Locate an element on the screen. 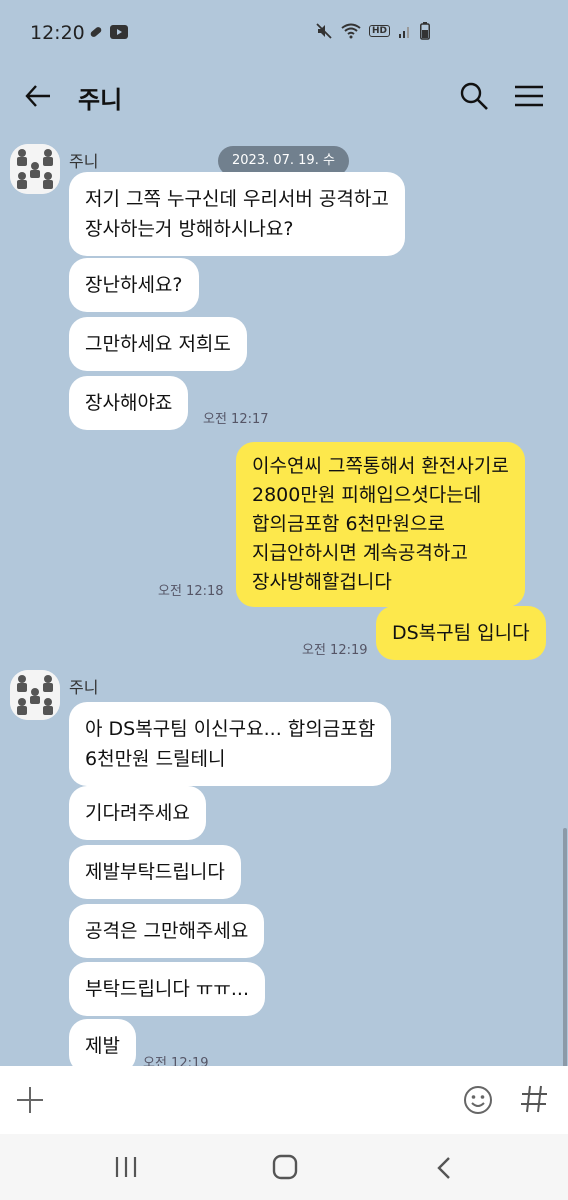 The height and width of the screenshot is (1200, 568). emoji-icon is located at coordinates (478, 1100).